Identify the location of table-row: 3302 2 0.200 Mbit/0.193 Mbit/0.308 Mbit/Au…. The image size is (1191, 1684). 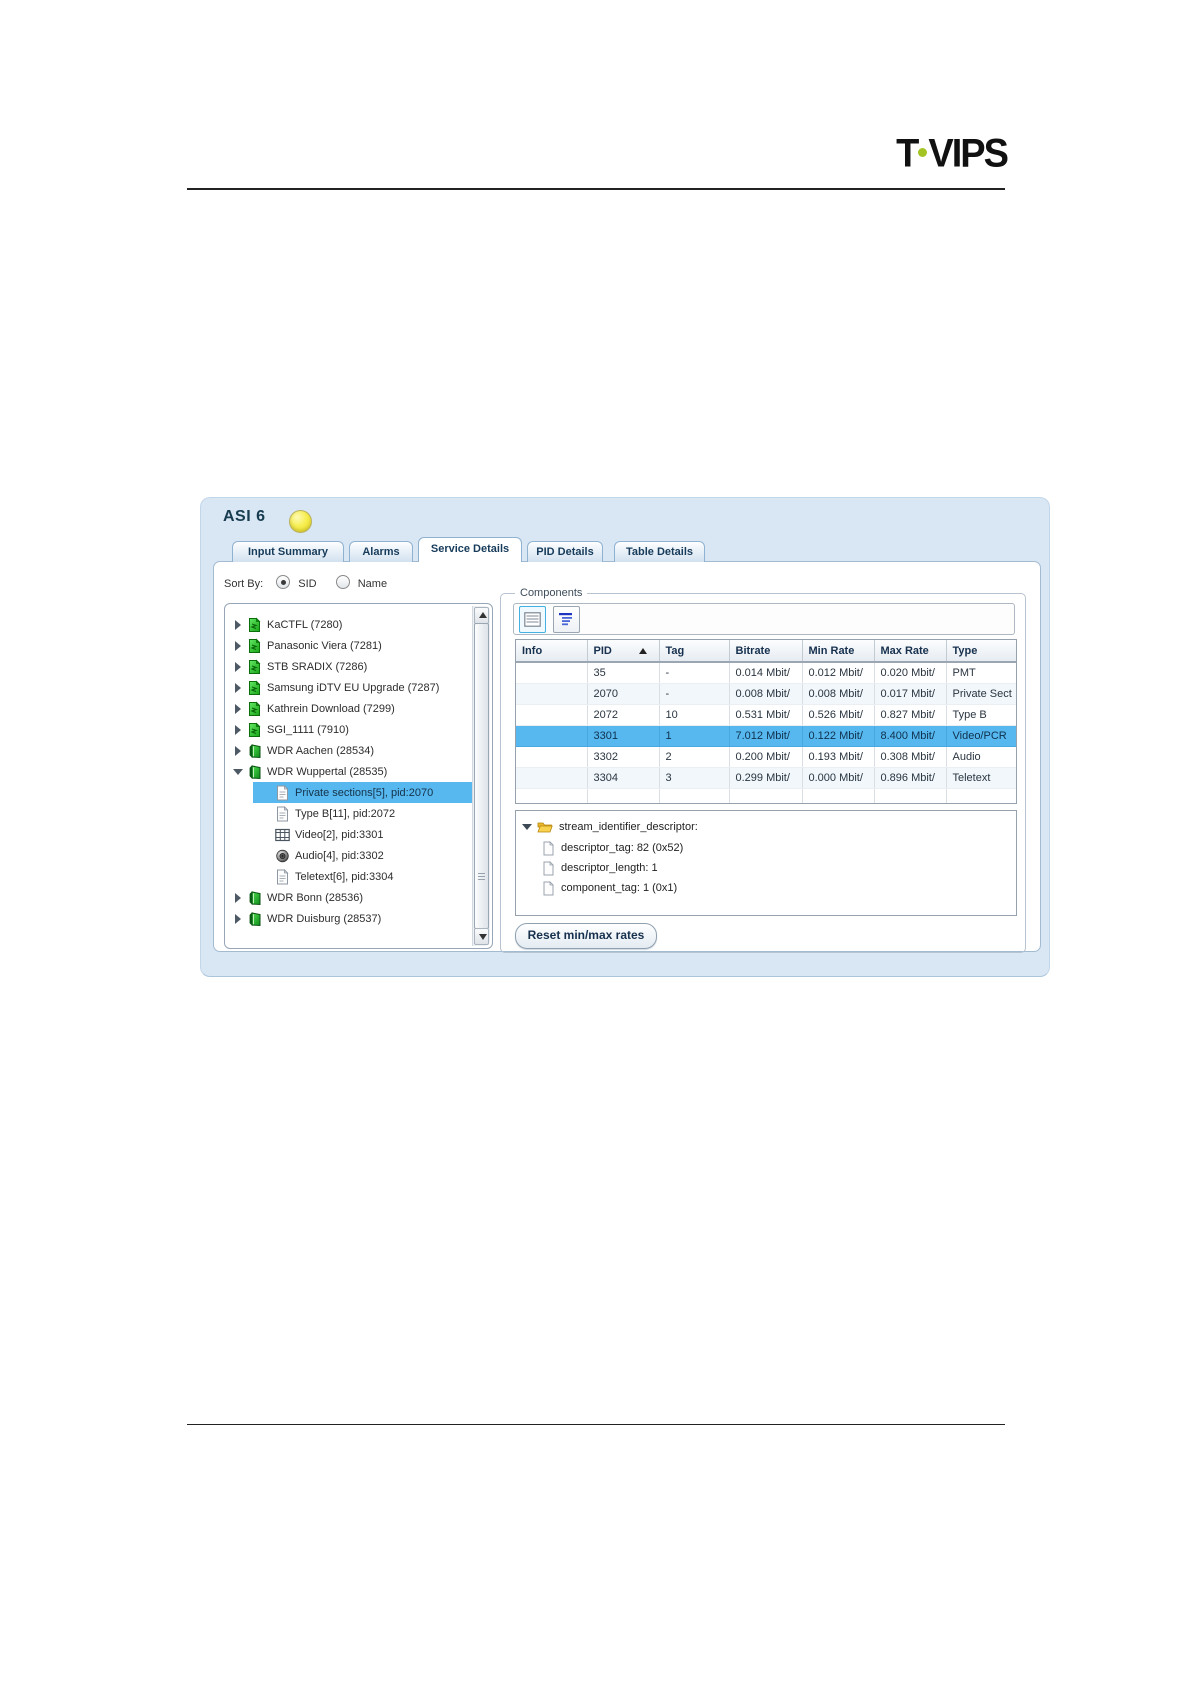
(766, 757).